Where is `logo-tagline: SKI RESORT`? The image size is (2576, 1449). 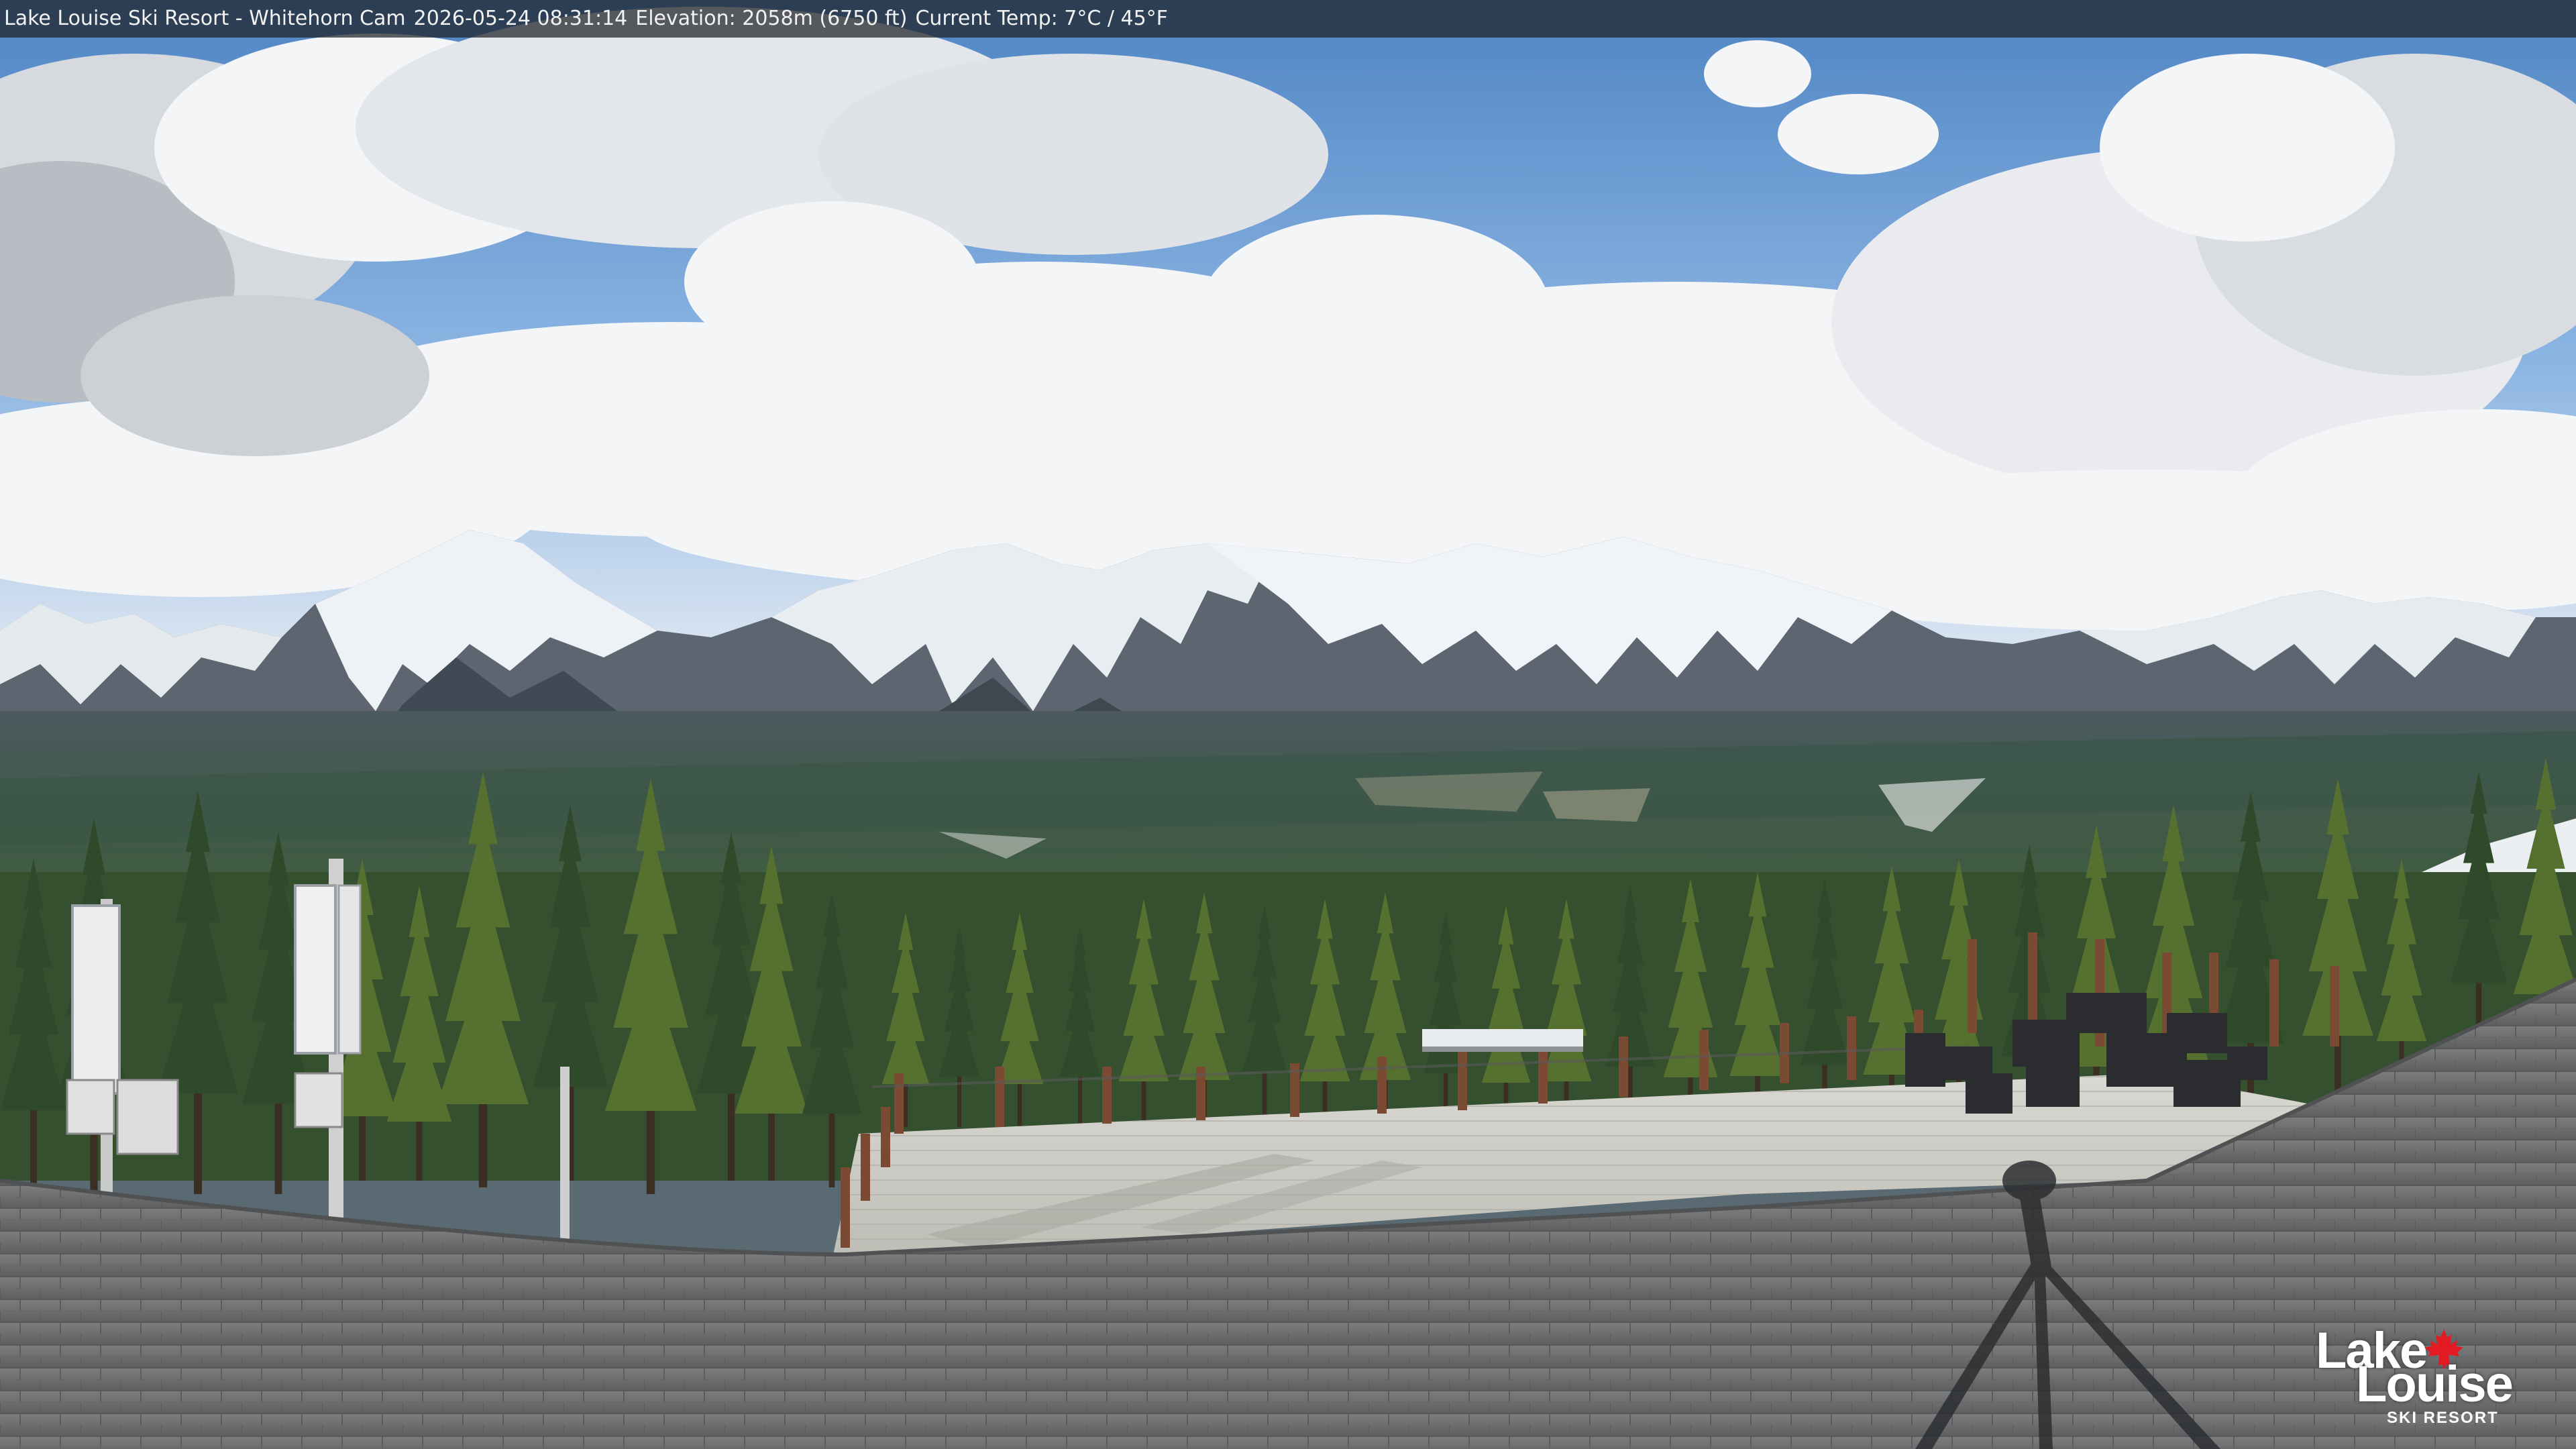 logo-tagline: SKI RESORT is located at coordinates (2443, 1418).